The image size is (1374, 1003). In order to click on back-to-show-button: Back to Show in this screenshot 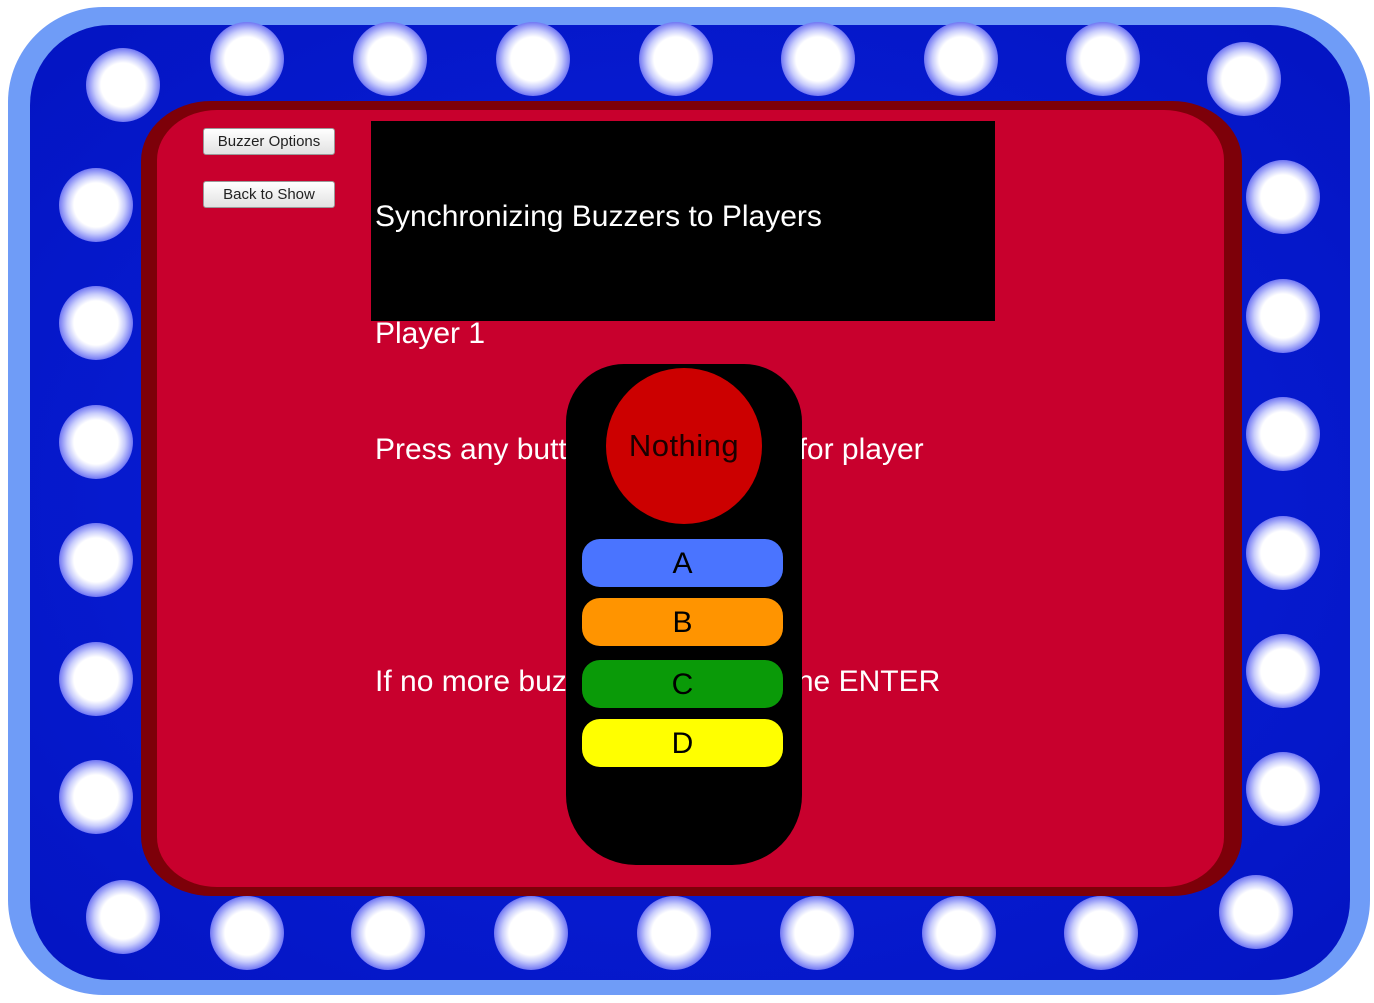, I will do `click(269, 194)`.